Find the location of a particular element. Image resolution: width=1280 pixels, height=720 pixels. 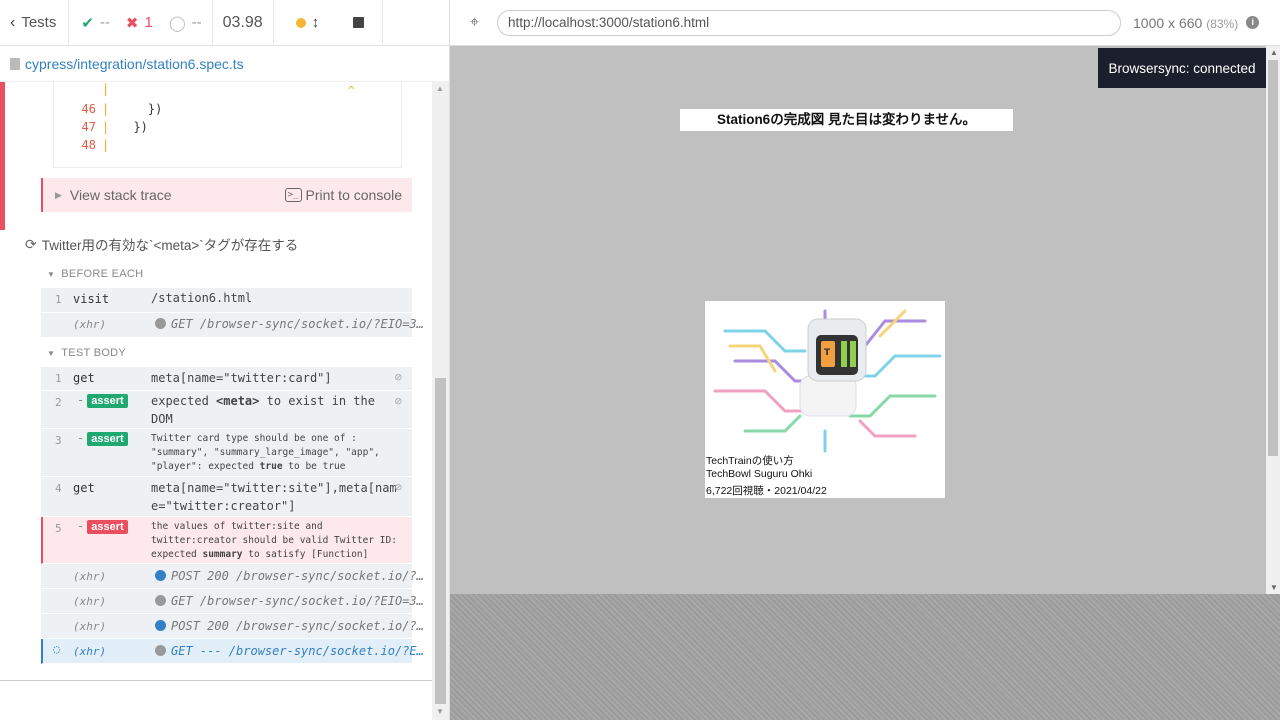

viewport-info: 1000 x 660 (83%) is located at coordinates (1185, 23).